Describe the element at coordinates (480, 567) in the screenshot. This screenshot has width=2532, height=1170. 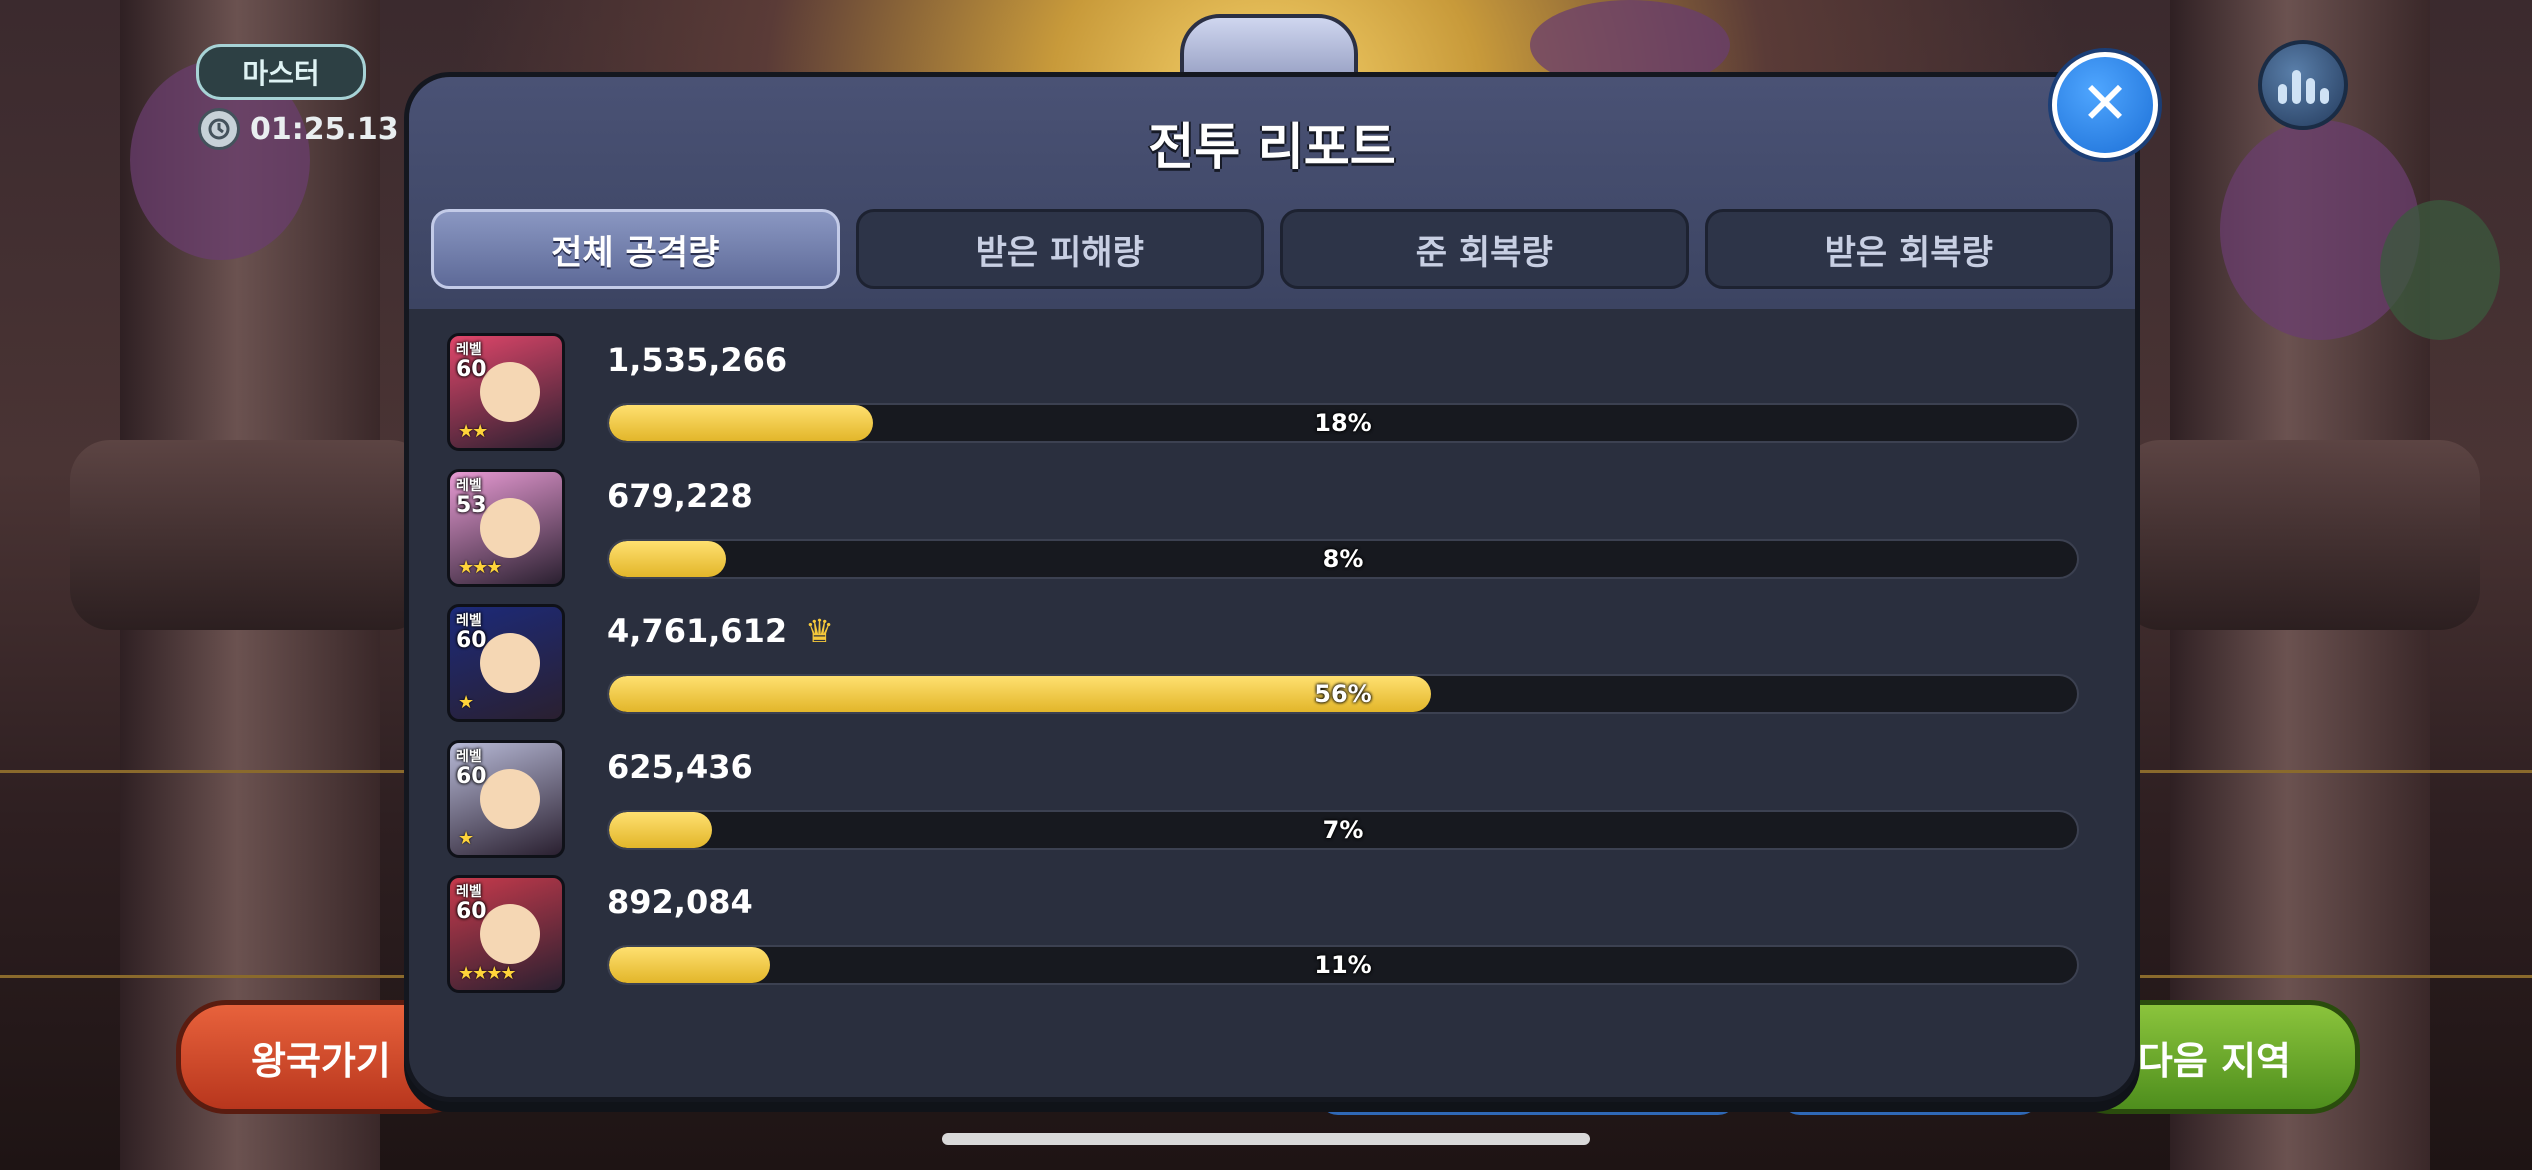
I see `star-rating: ★★★` at that location.